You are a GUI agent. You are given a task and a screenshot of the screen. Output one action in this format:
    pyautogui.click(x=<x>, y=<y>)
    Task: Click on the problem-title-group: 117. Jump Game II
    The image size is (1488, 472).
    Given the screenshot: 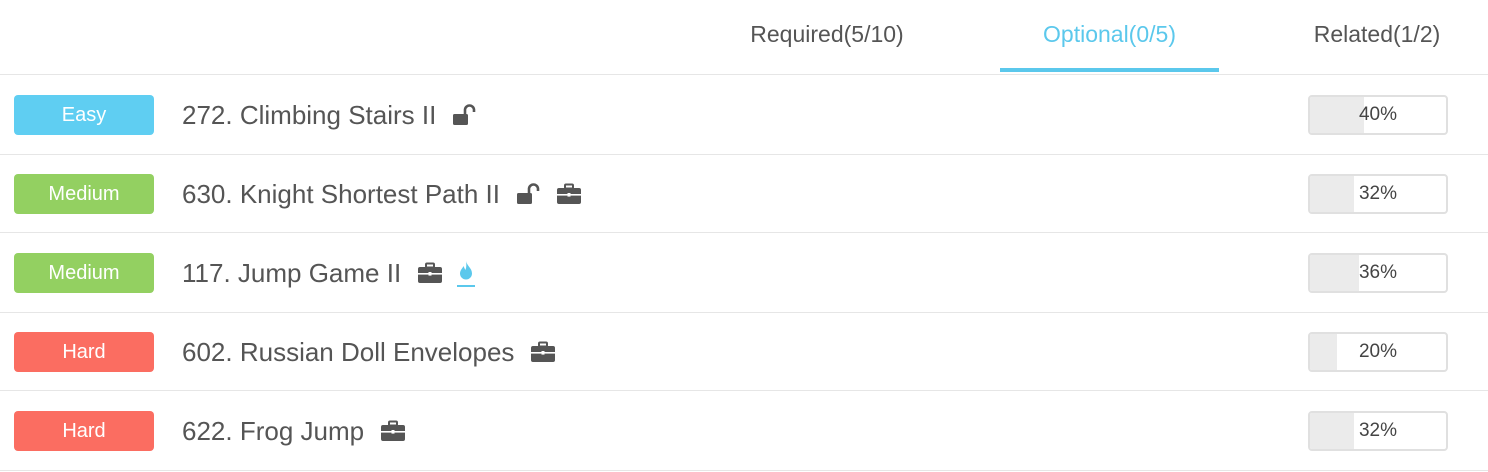 What is the action you would take?
    pyautogui.click(x=329, y=273)
    